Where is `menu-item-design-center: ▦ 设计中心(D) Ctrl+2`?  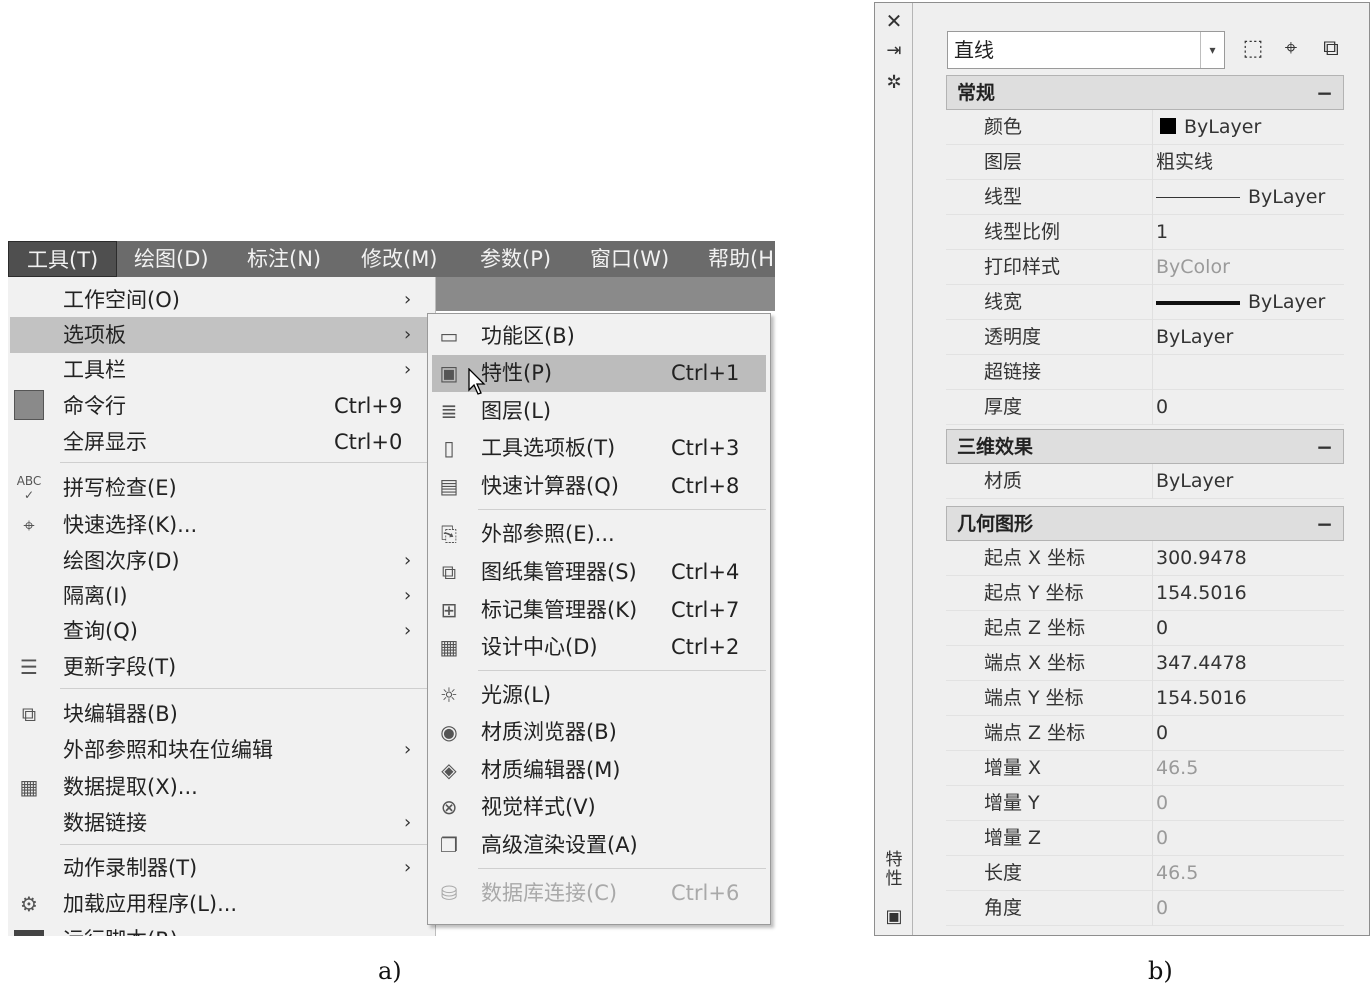 menu-item-design-center: ▦ 设计中心(D) Ctrl+2 is located at coordinates (599, 647).